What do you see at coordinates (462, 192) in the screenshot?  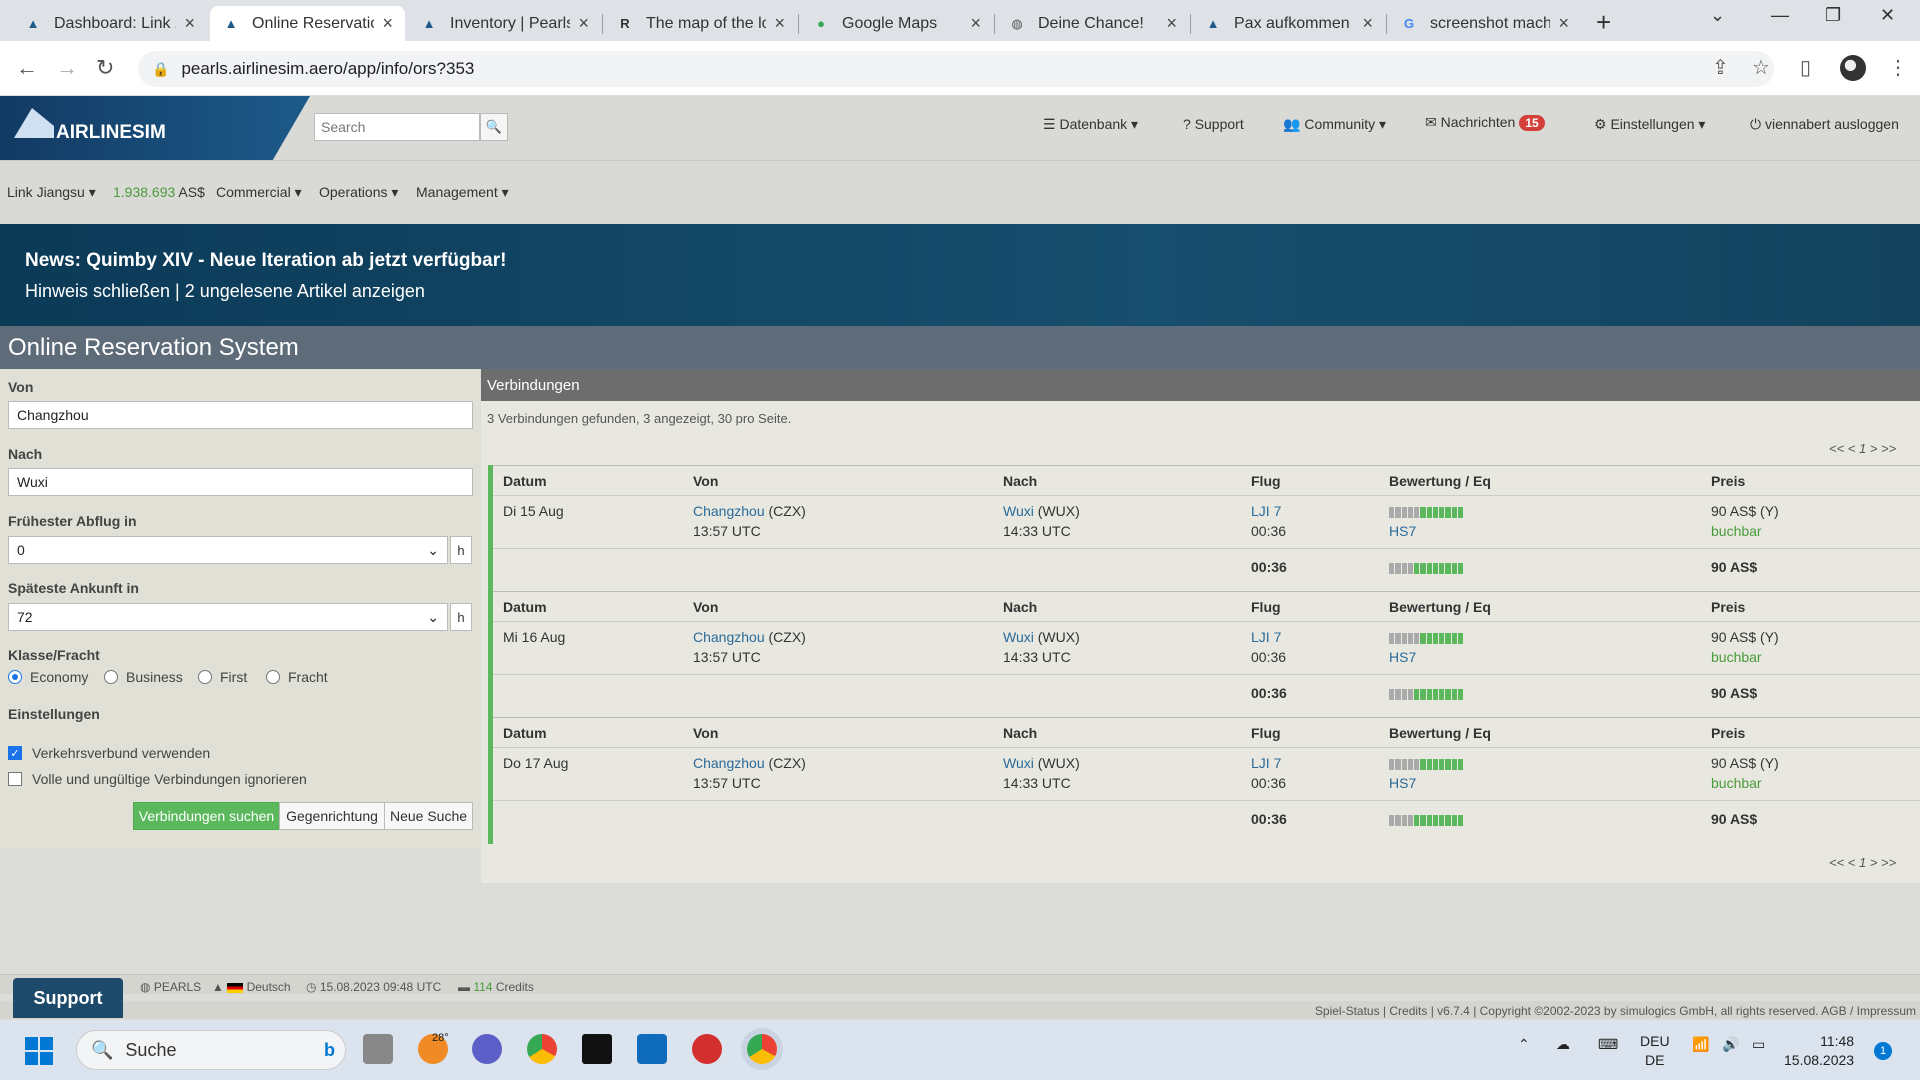 I see `menu-management: Management ▾` at bounding box center [462, 192].